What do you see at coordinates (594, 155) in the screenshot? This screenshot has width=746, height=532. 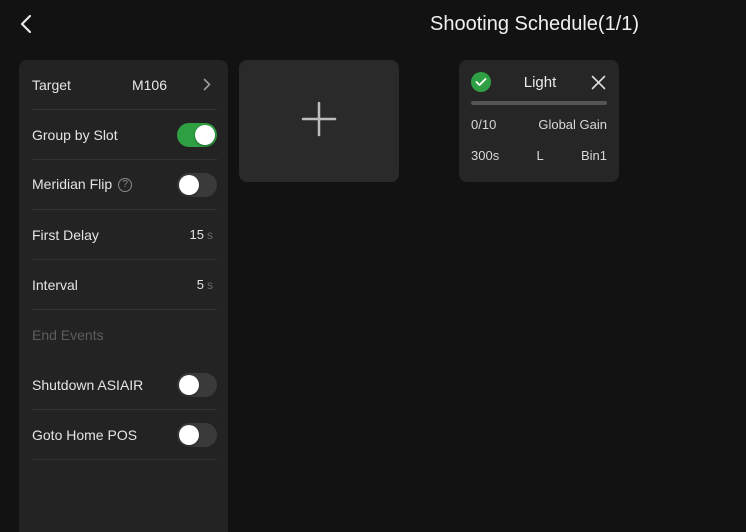 I see `binning-value: Bin1` at bounding box center [594, 155].